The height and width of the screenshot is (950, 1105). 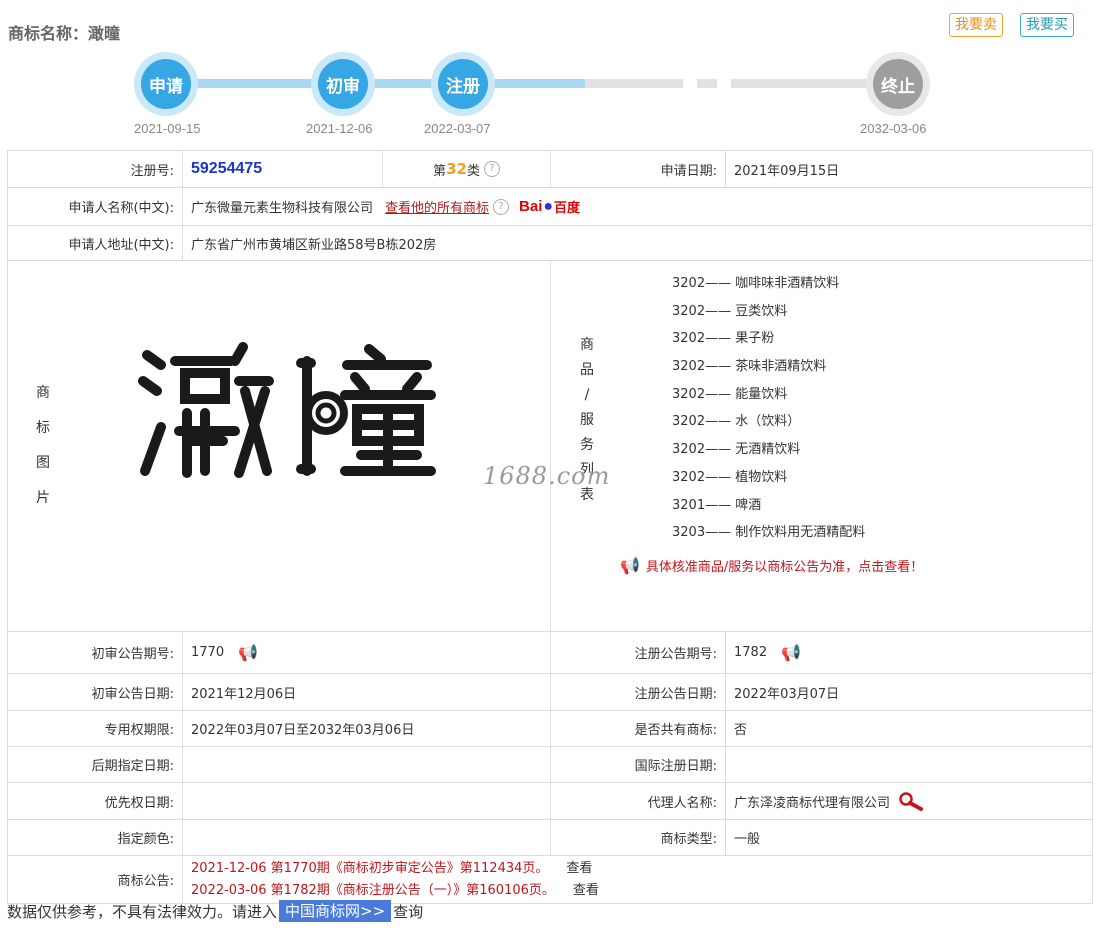 I want to click on prelim-date-value: 2021年12月06日, so click(x=367, y=692).